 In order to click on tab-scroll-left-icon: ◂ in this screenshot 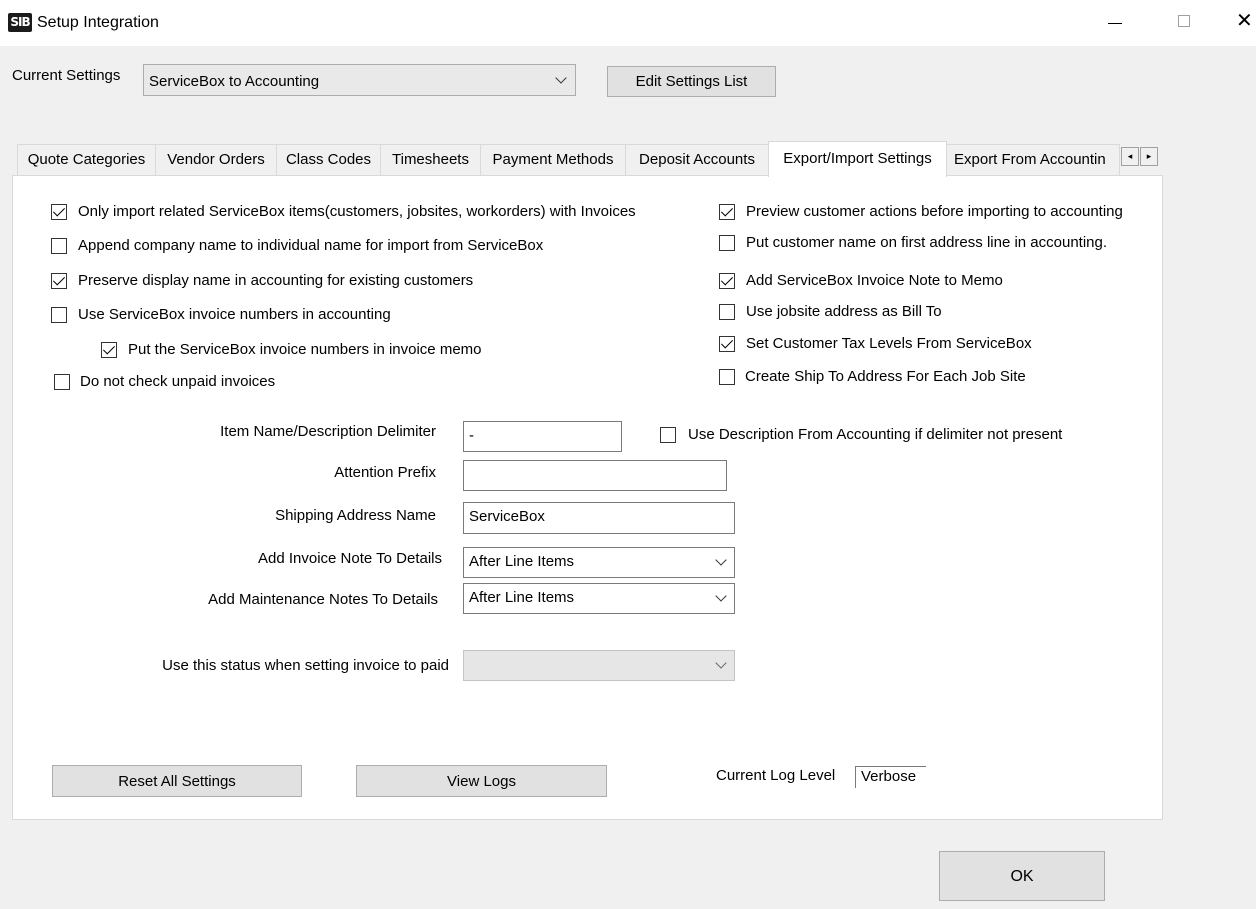, I will do `click(1130, 156)`.